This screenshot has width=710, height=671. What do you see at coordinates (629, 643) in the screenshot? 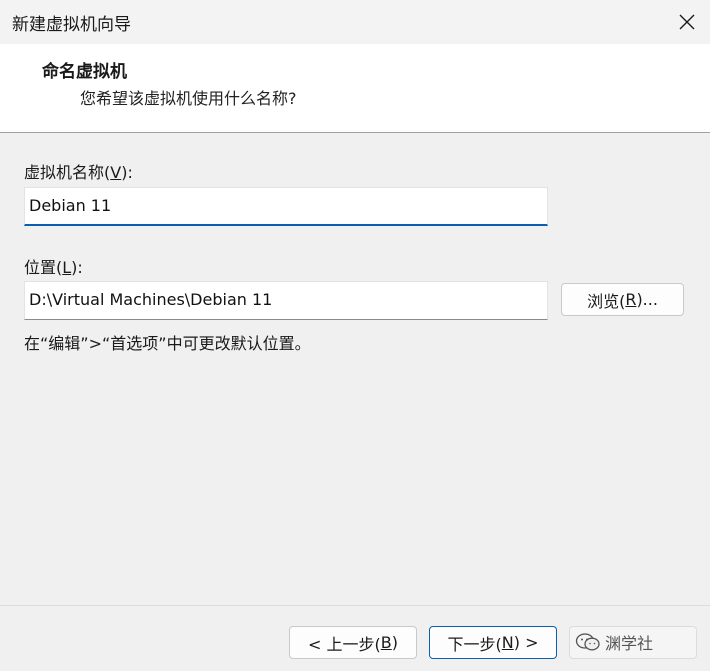
I see `watermark-text: 渊学社` at bounding box center [629, 643].